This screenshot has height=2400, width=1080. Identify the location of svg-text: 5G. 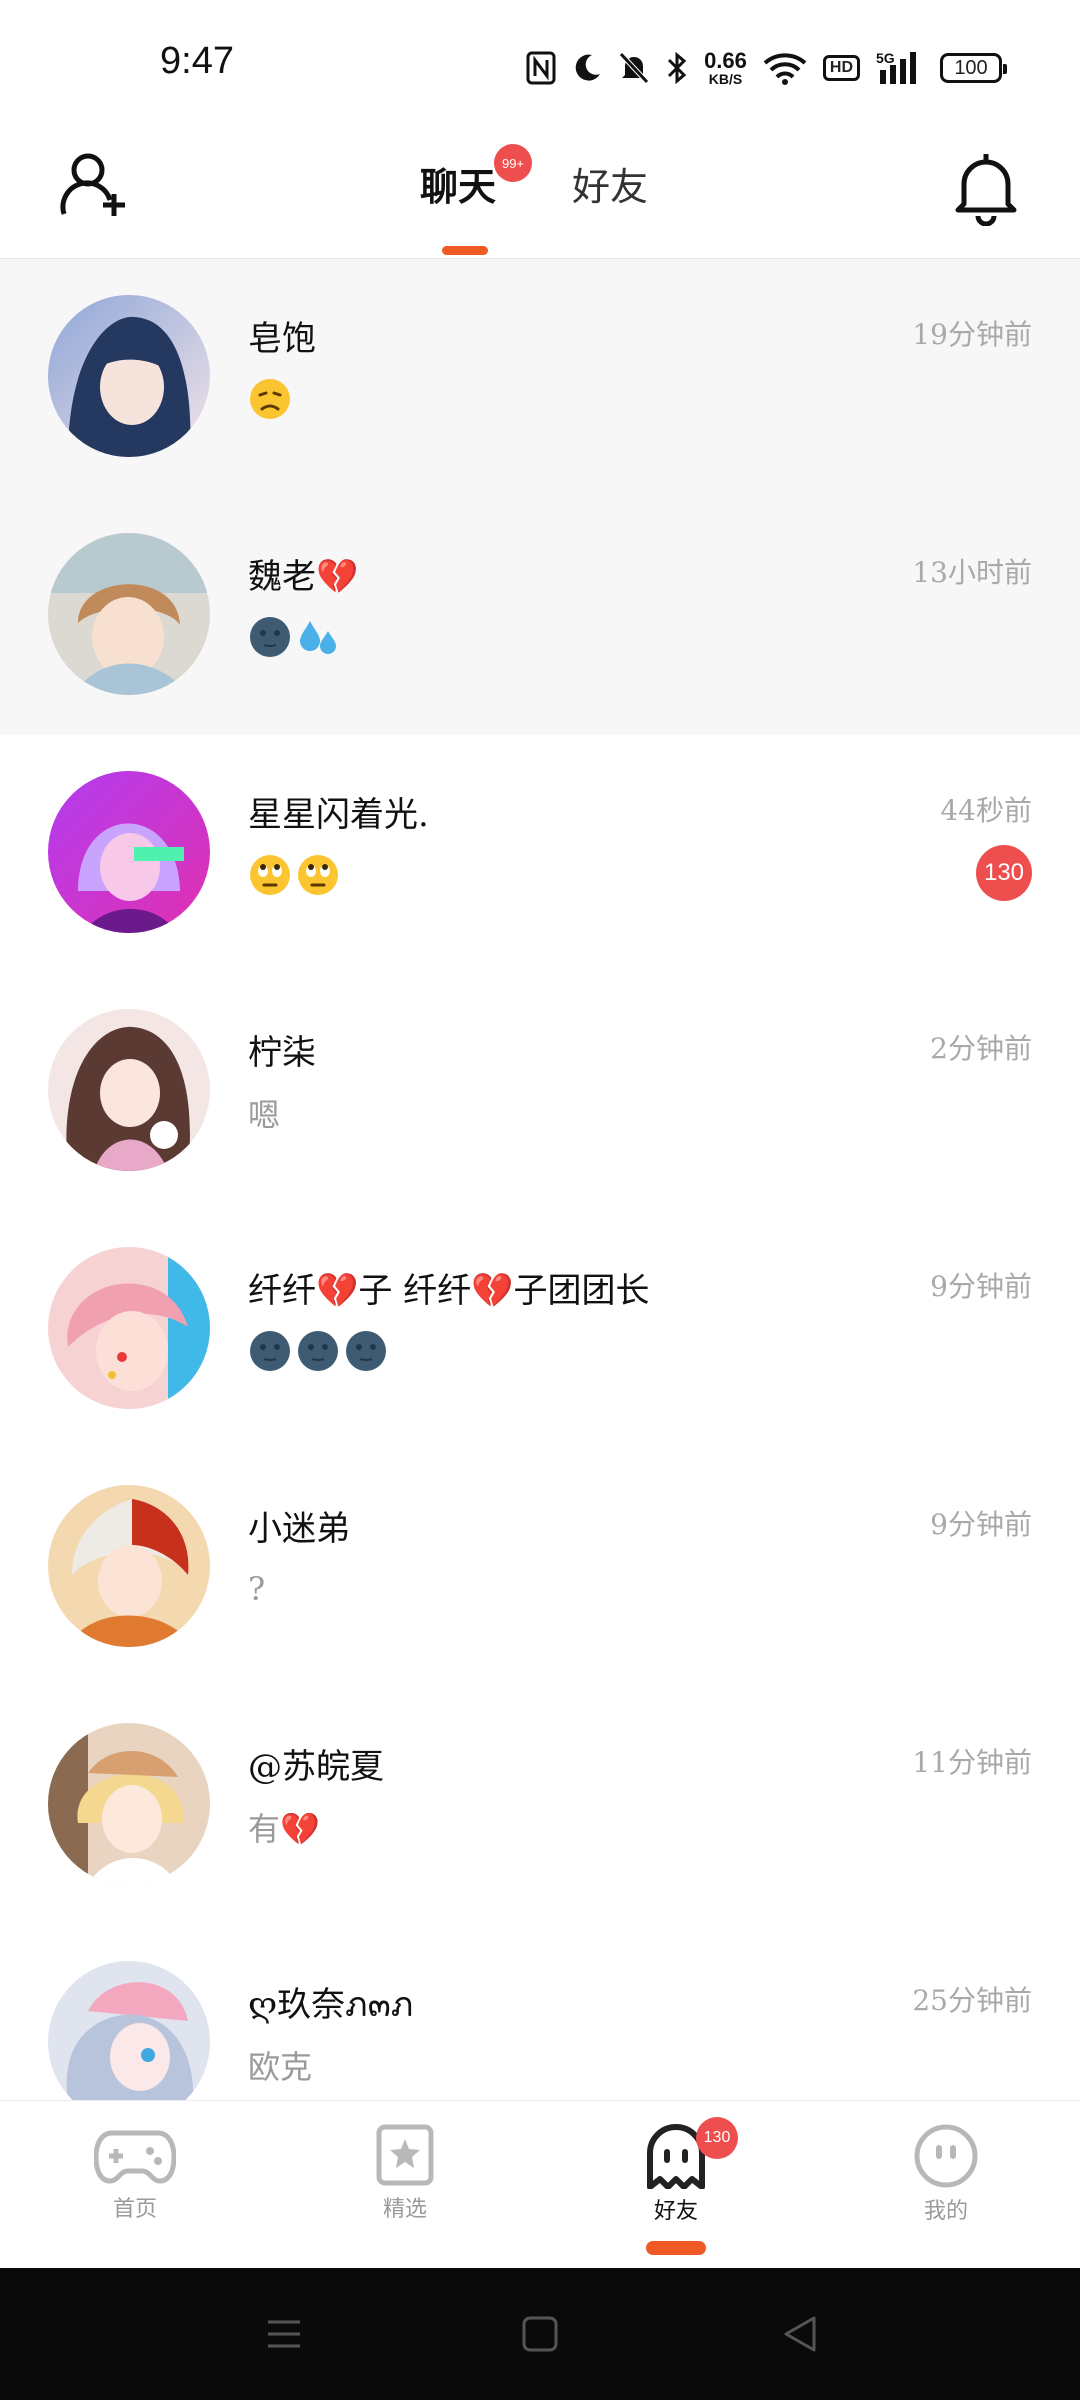
(885, 58).